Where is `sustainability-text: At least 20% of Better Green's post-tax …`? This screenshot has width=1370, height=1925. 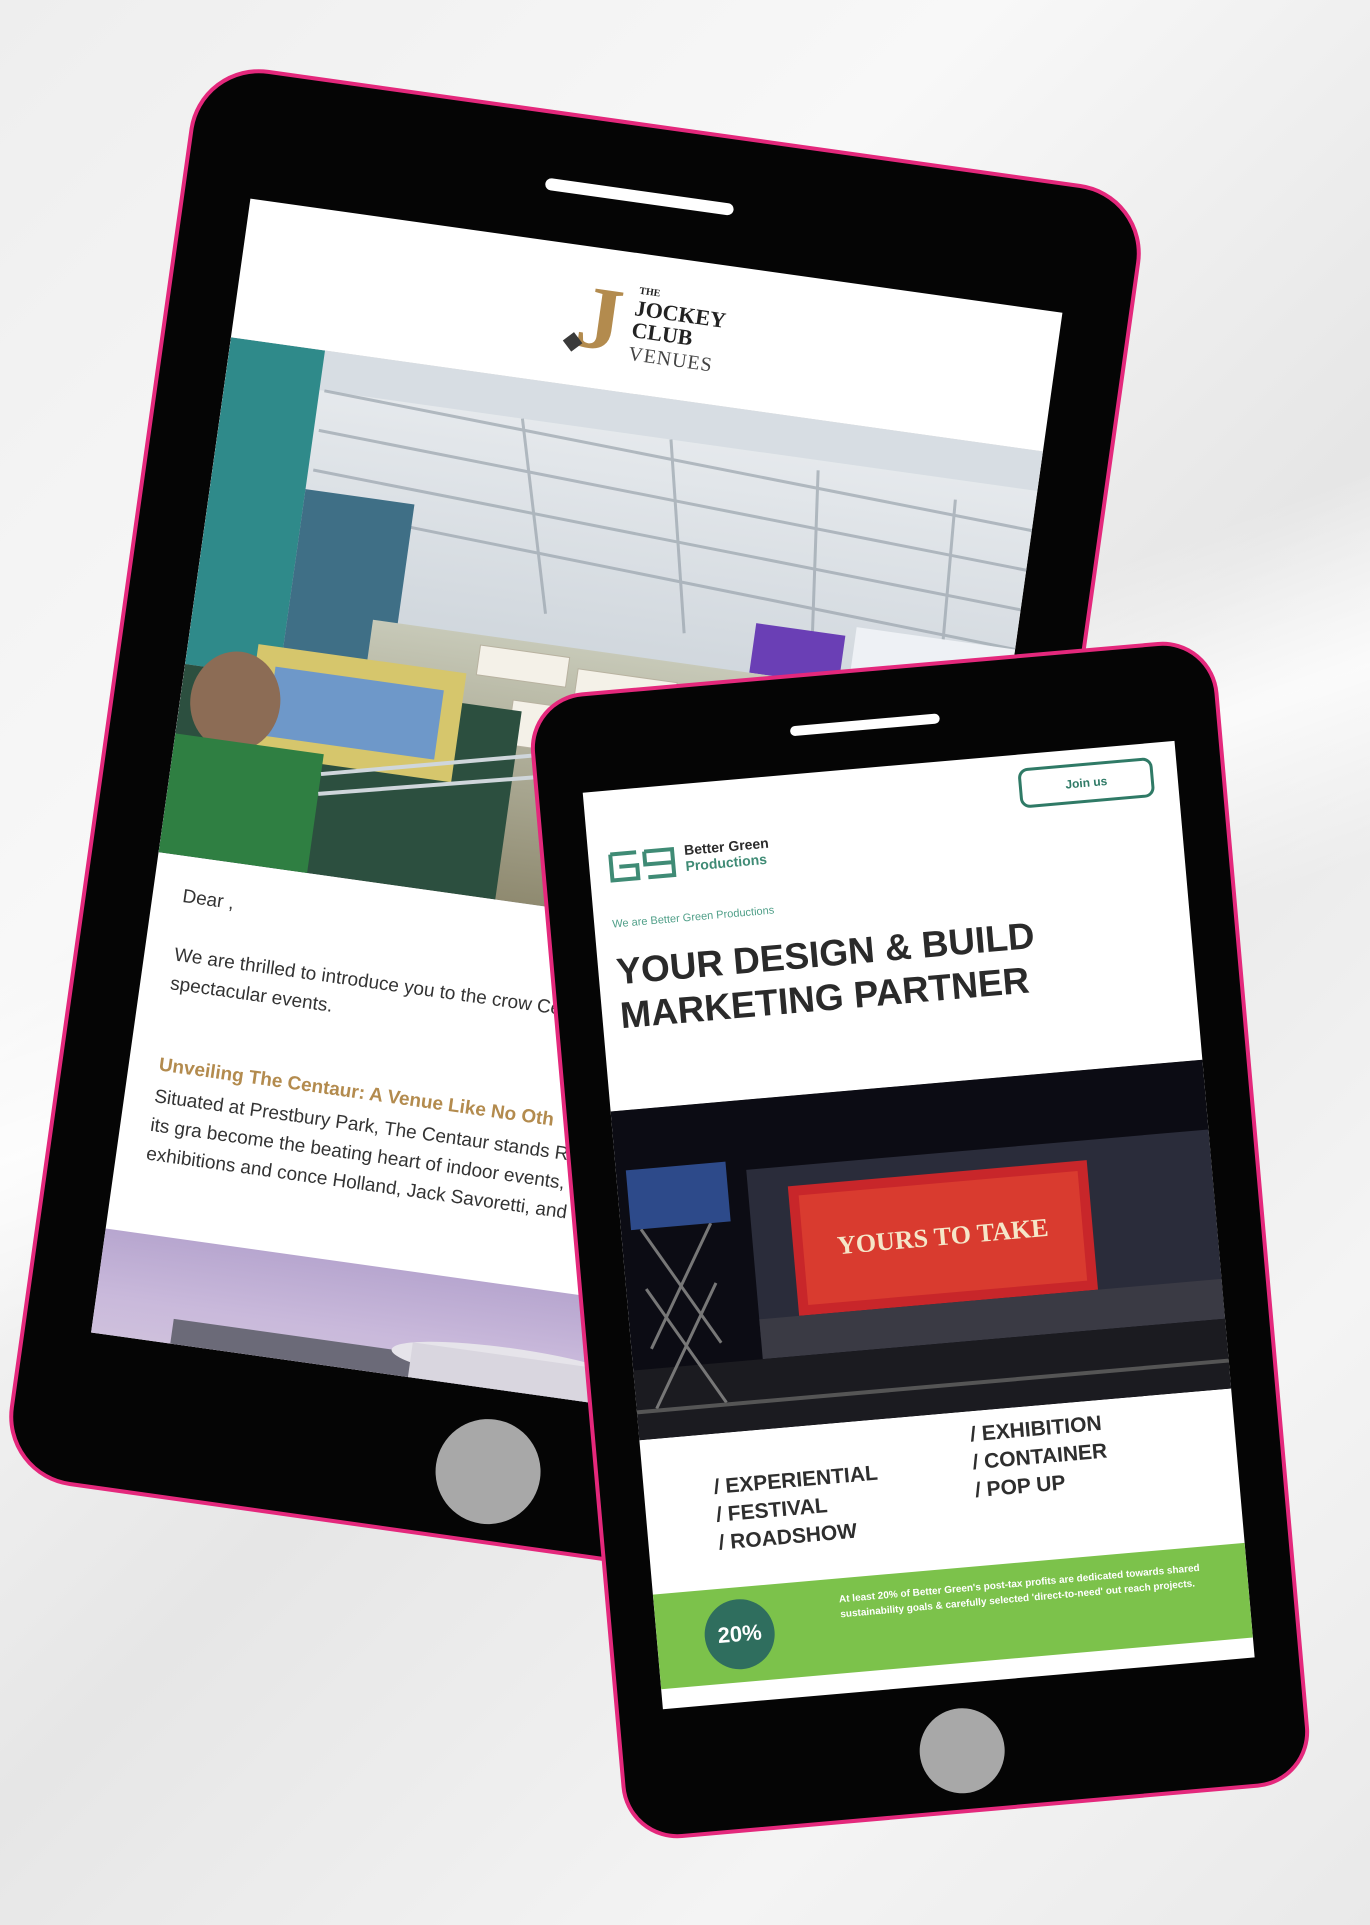 sustainability-text: At least 20% of Better Green's post-tax … is located at coordinates (1019, 1591).